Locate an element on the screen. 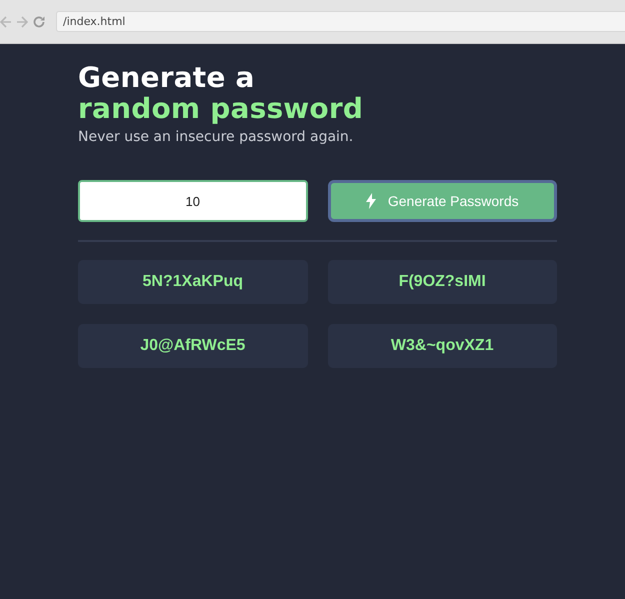 The height and width of the screenshot is (599, 625). forward-icon is located at coordinates (22, 22).